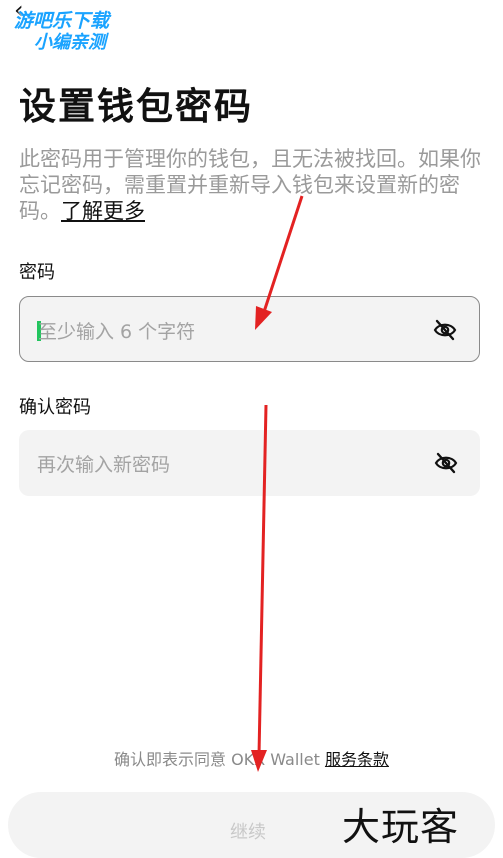 The width and height of the screenshot is (503, 858). I want to click on learn-more-link: 了解更多, so click(103, 211).